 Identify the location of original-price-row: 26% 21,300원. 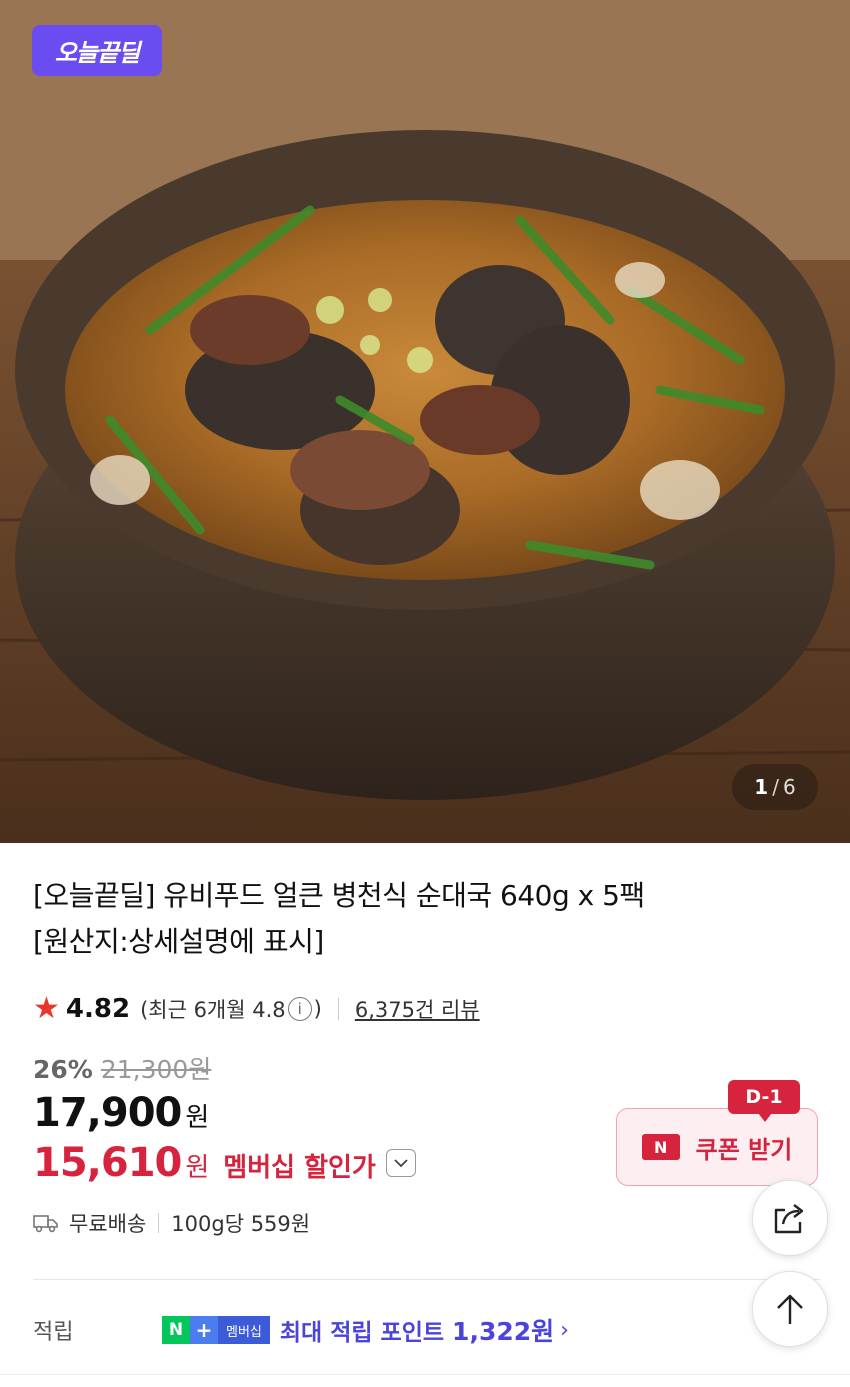
(122, 1068).